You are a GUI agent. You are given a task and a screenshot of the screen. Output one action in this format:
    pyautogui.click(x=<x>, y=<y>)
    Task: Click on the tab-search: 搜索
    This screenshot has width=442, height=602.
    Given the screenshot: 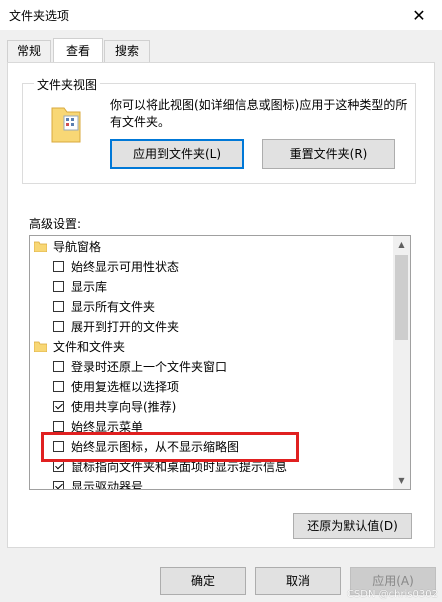 What is the action you would take?
    pyautogui.click(x=127, y=51)
    